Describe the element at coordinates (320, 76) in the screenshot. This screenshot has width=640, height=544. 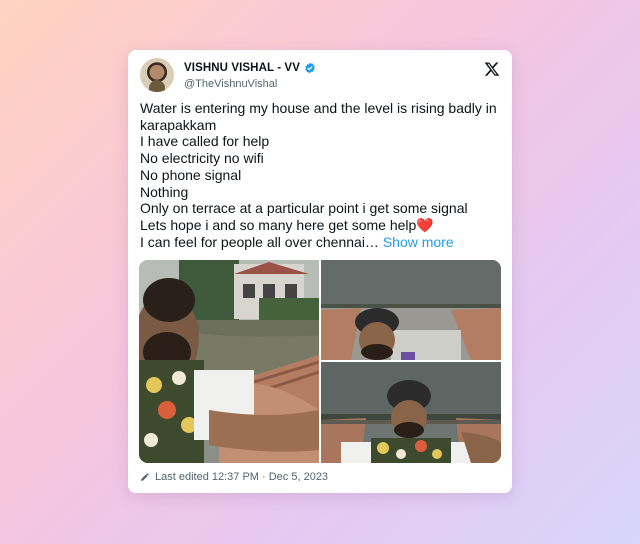
I see `tweet-header: VISHNU VISHAL - VV @TheVishnuVishal` at that location.